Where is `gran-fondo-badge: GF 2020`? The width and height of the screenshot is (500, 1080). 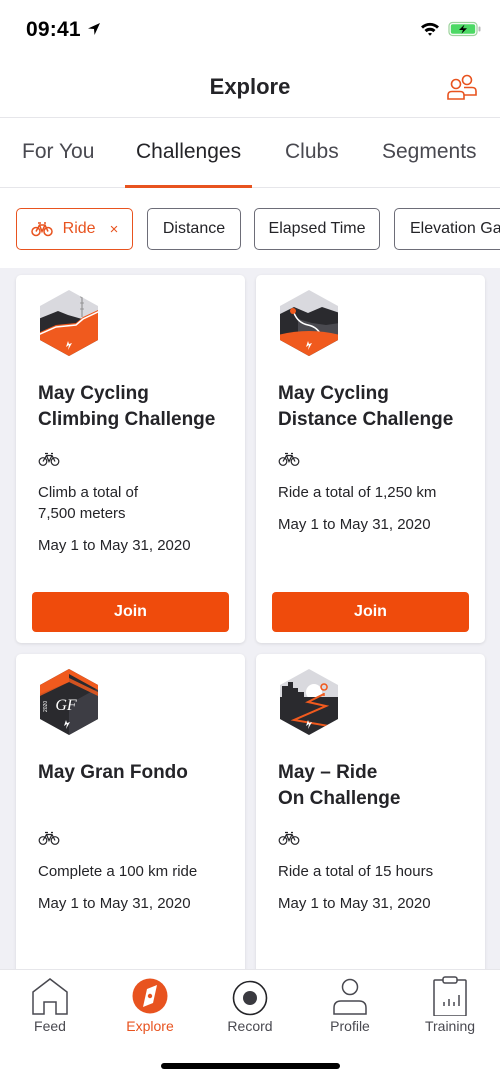
gran-fondo-badge: GF 2020 is located at coordinates (69, 702).